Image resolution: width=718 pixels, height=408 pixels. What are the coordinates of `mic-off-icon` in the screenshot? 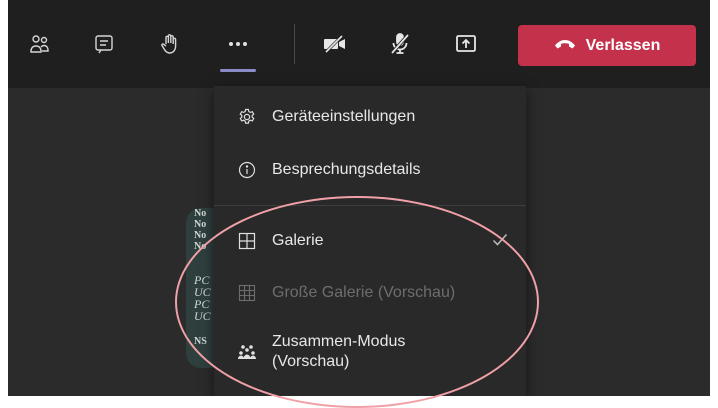 It's located at (400, 44).